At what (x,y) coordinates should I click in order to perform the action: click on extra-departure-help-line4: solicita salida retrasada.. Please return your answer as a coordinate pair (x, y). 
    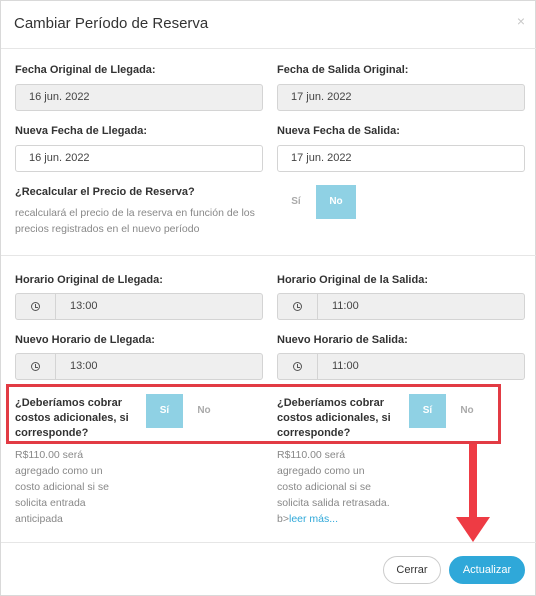
    Looking at the image, I should click on (333, 503).